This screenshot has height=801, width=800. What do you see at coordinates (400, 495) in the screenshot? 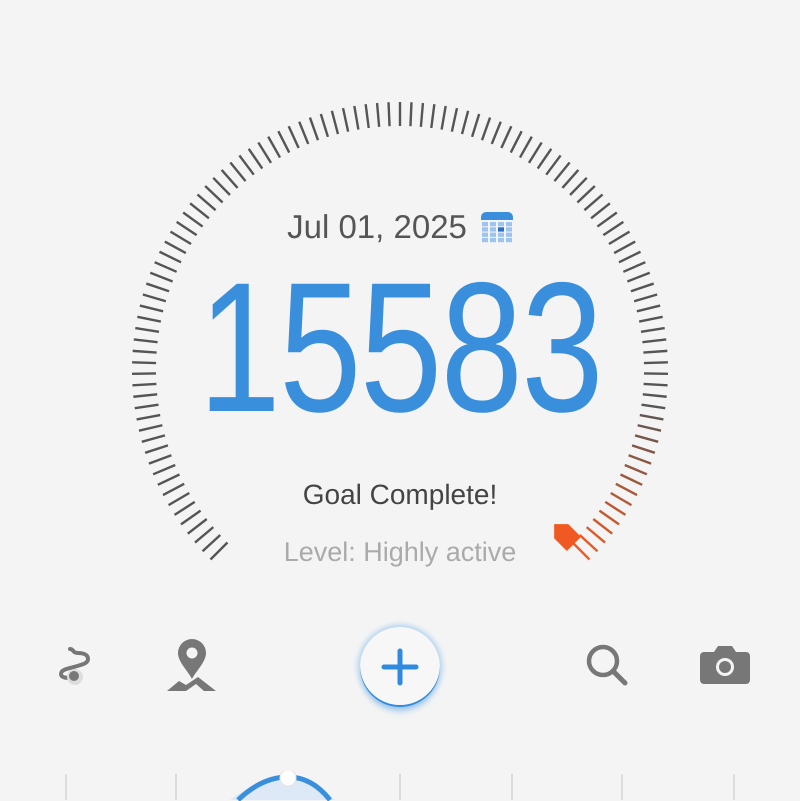
I see `goal-message: Goal Complete!` at bounding box center [400, 495].